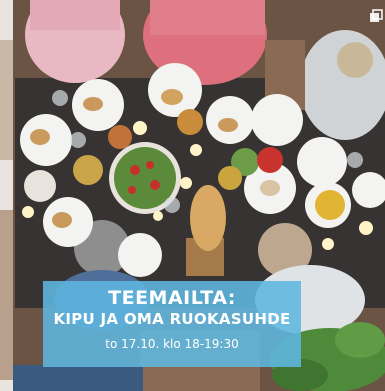 This screenshot has height=391, width=385. Describe the element at coordinates (172, 298) in the screenshot. I see `event-title: TEEMAILTA:` at that location.